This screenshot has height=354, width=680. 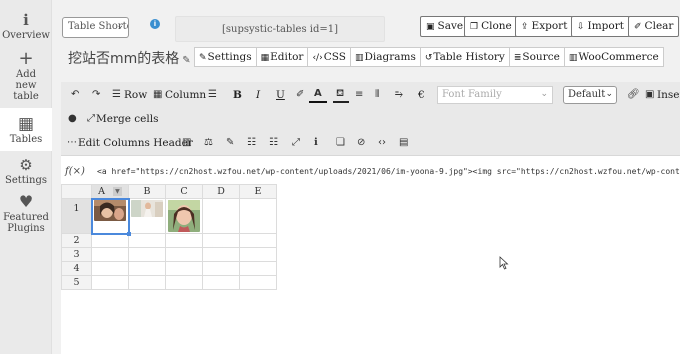 What do you see at coordinates (258, 191) in the screenshot?
I see `column-header-e: E` at bounding box center [258, 191].